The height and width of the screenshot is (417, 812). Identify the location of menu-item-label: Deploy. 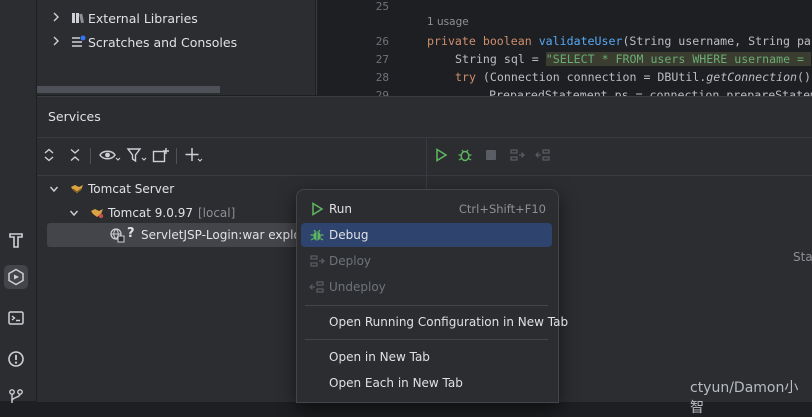
(350, 261).